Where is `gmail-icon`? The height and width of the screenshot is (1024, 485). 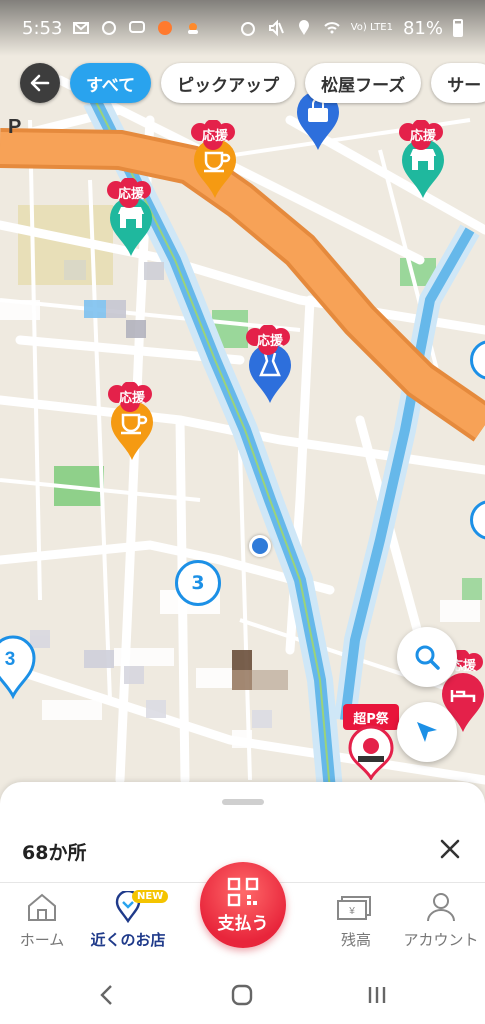 gmail-icon is located at coordinates (81, 28).